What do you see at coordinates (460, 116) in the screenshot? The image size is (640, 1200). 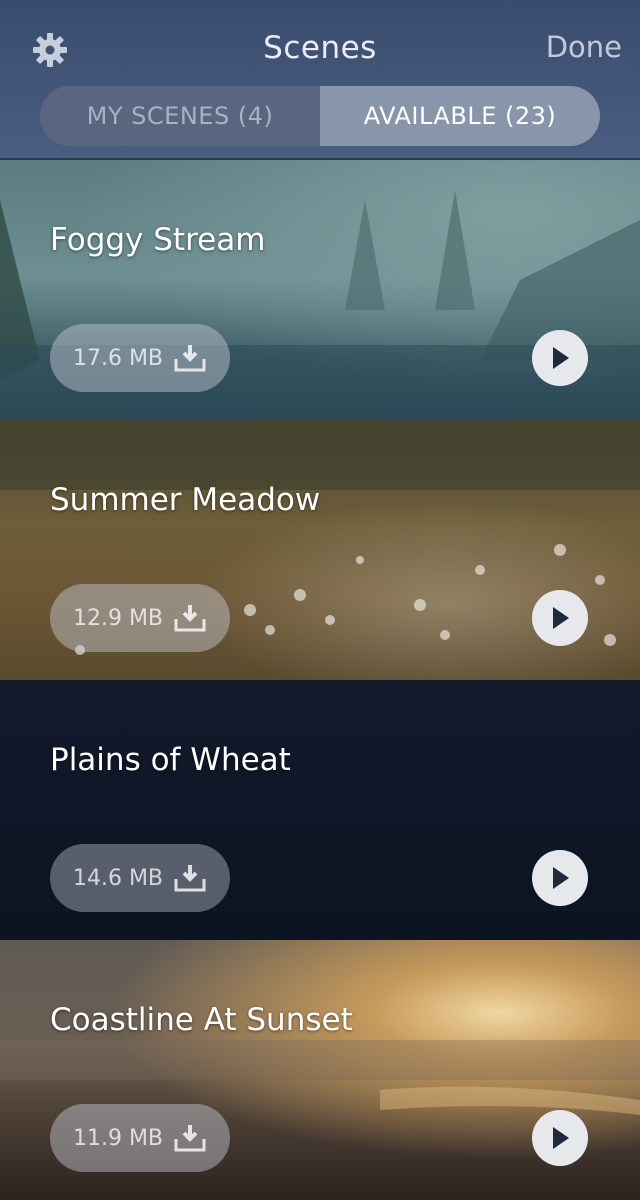 I see `tab-available: AVAILABLE (23)` at bounding box center [460, 116].